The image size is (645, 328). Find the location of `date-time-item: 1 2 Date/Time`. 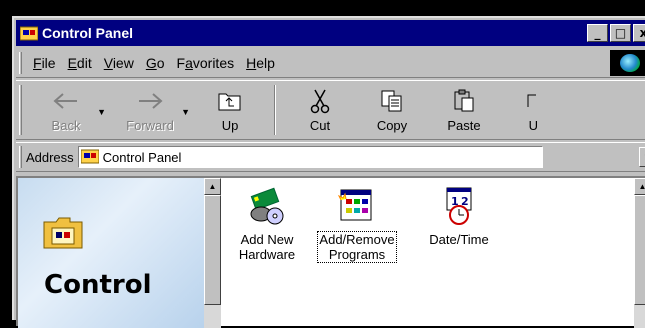

date-time-item: 1 2 Date/Time is located at coordinates (459, 212).